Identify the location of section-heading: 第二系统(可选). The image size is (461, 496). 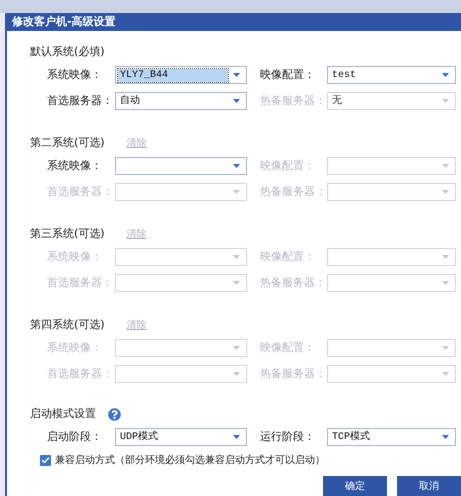
(67, 142).